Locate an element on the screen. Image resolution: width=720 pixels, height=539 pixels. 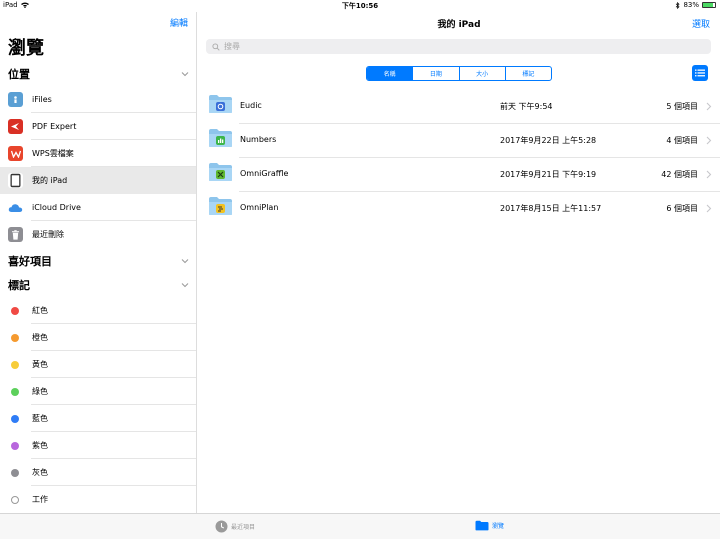
status-time: 下午10:56 is located at coordinates (360, 6).